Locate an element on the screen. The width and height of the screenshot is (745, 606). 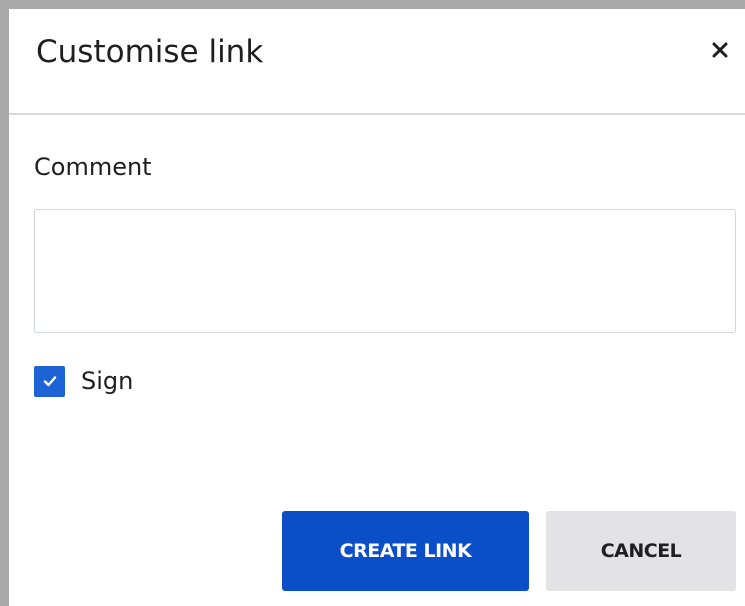
sign-label: Sign is located at coordinates (107, 381).